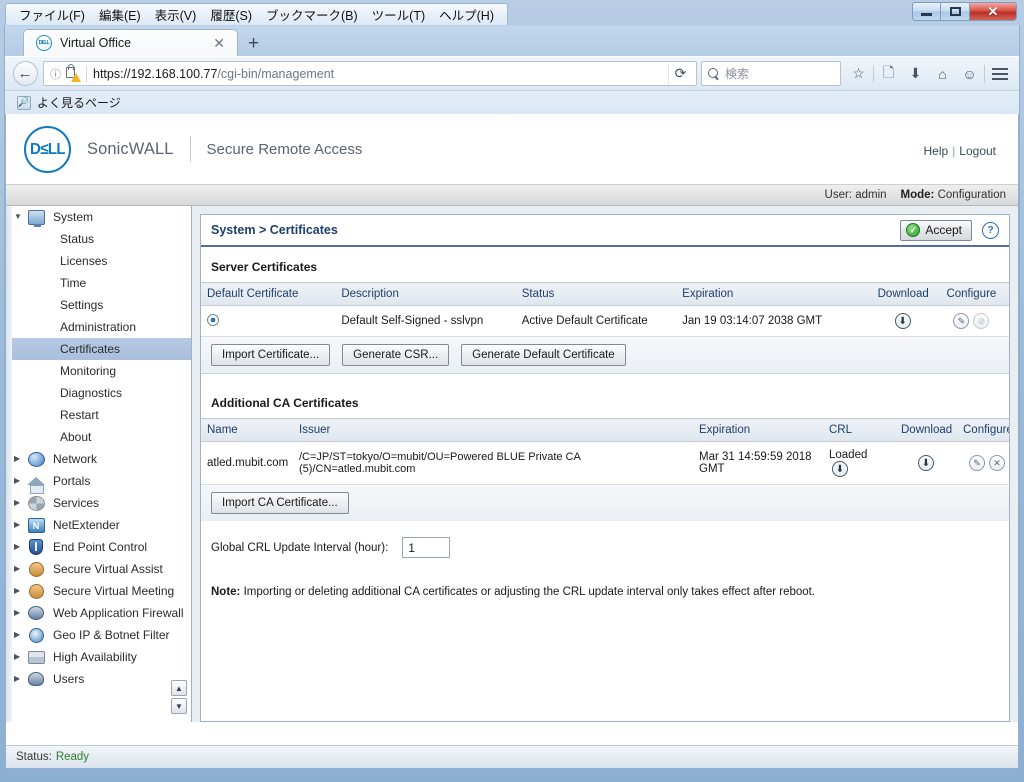  I want to click on cell-status: Active Default Certificate, so click(596, 321).